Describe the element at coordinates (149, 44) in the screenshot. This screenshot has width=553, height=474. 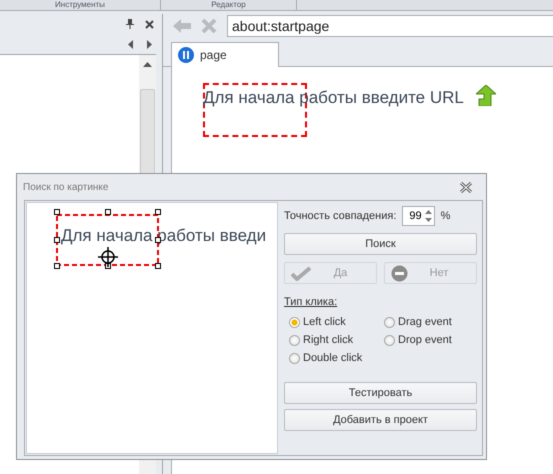
I see `right-arrow-icon` at that location.